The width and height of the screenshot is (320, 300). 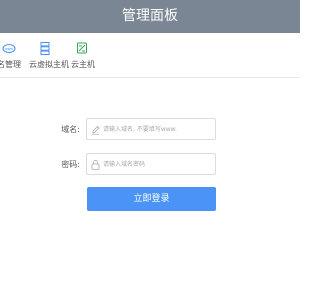 What do you see at coordinates (14, 55) in the screenshot?
I see `tab-domain-management: www 名管理` at bounding box center [14, 55].